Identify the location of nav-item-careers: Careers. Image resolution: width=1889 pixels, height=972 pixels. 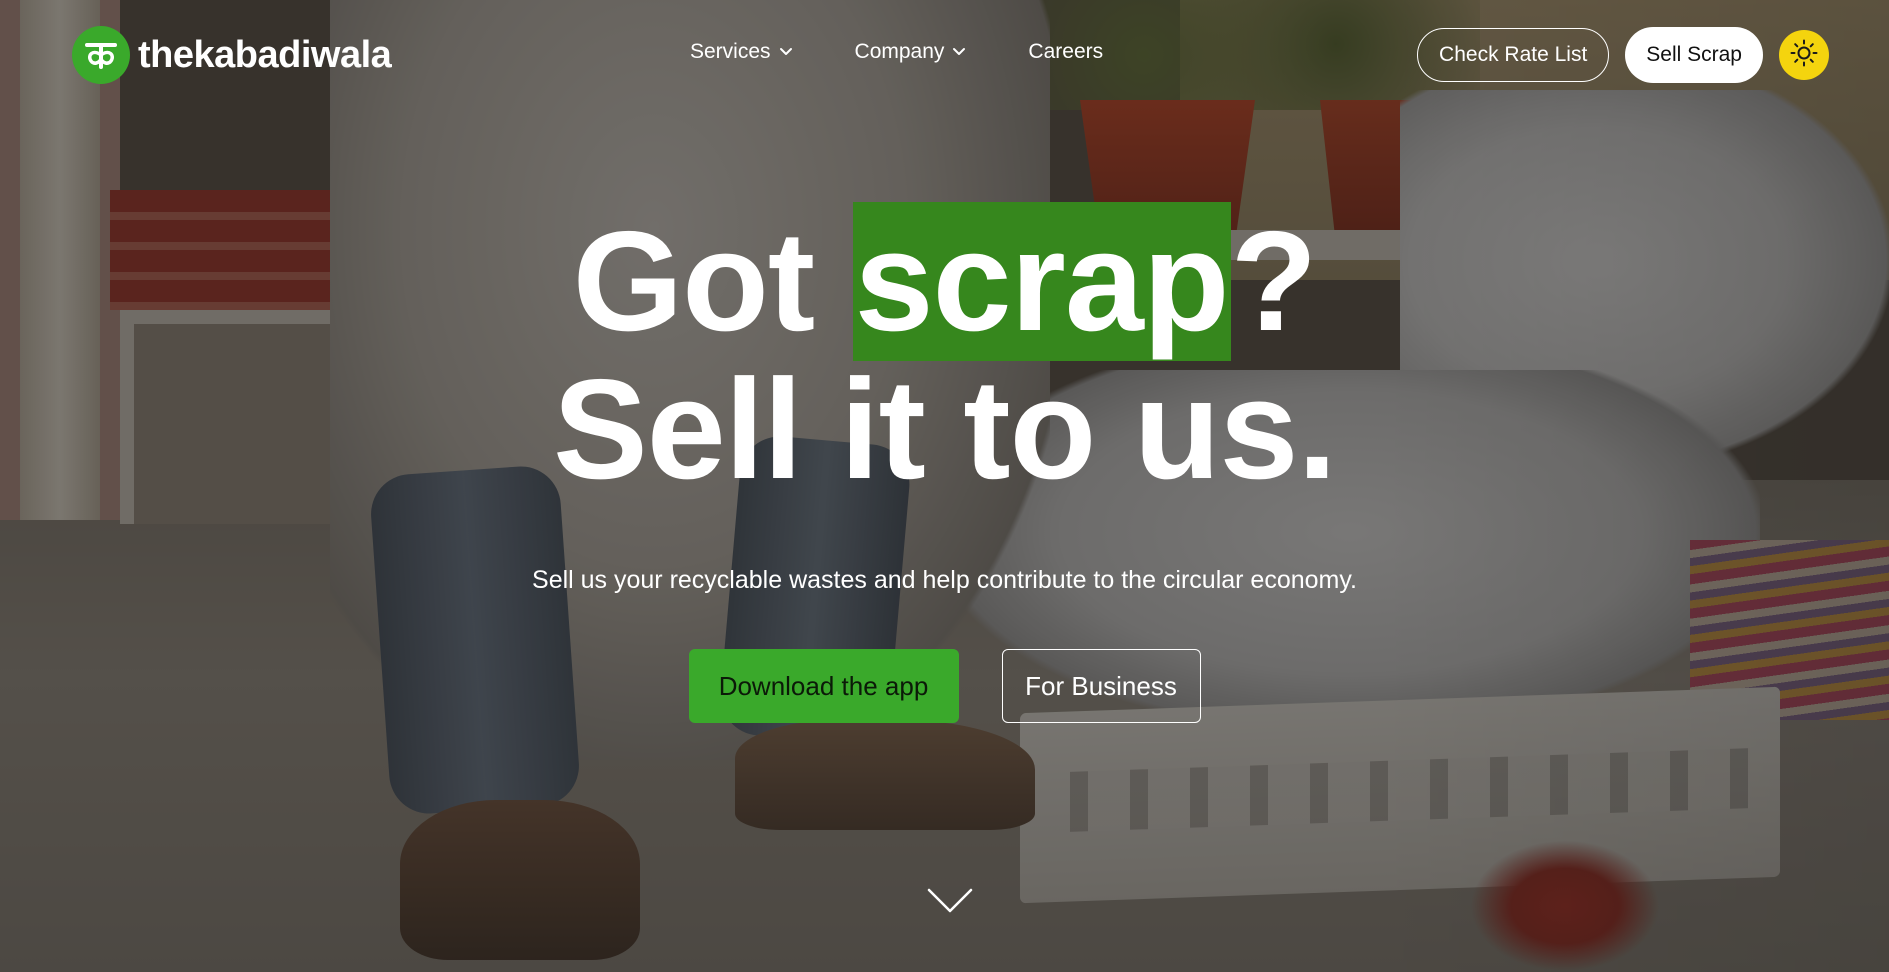
(1065, 52).